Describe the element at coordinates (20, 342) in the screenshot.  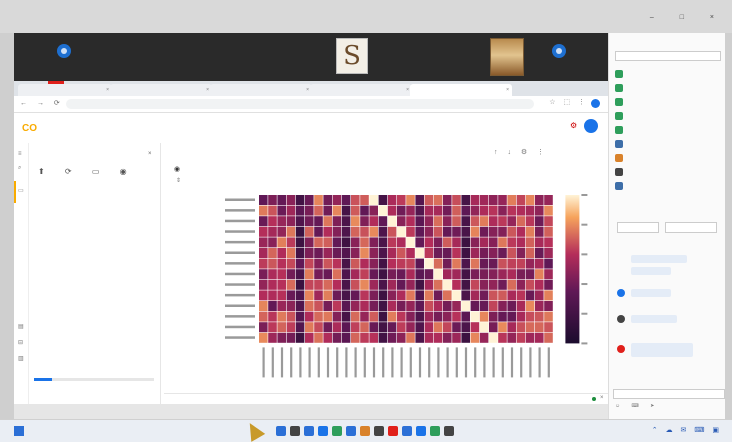
I see `code-icon: ⊟` at that location.